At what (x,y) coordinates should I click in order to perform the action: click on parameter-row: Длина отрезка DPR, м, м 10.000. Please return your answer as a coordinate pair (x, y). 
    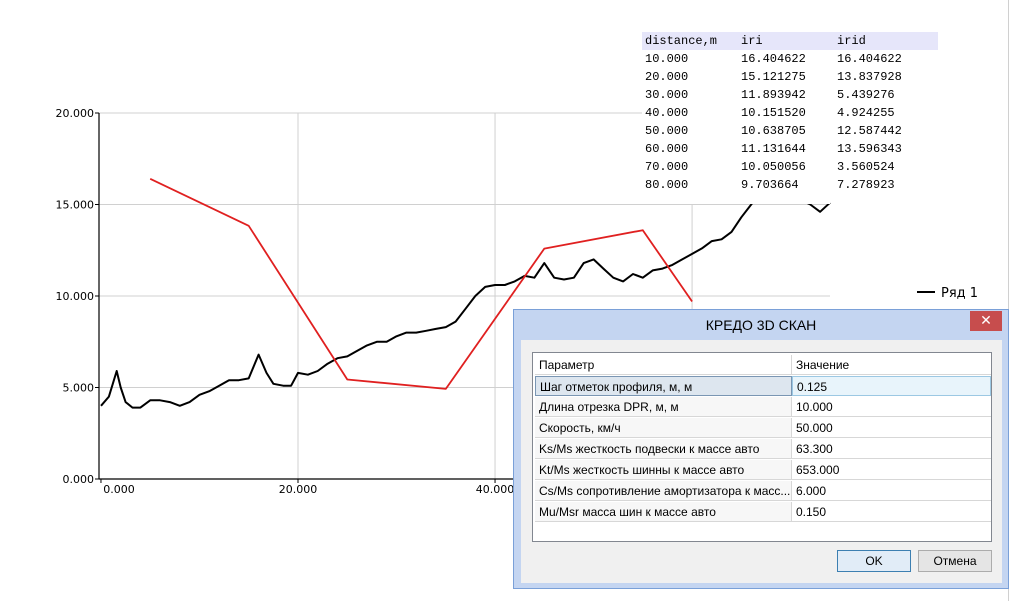
    Looking at the image, I should click on (763, 407).